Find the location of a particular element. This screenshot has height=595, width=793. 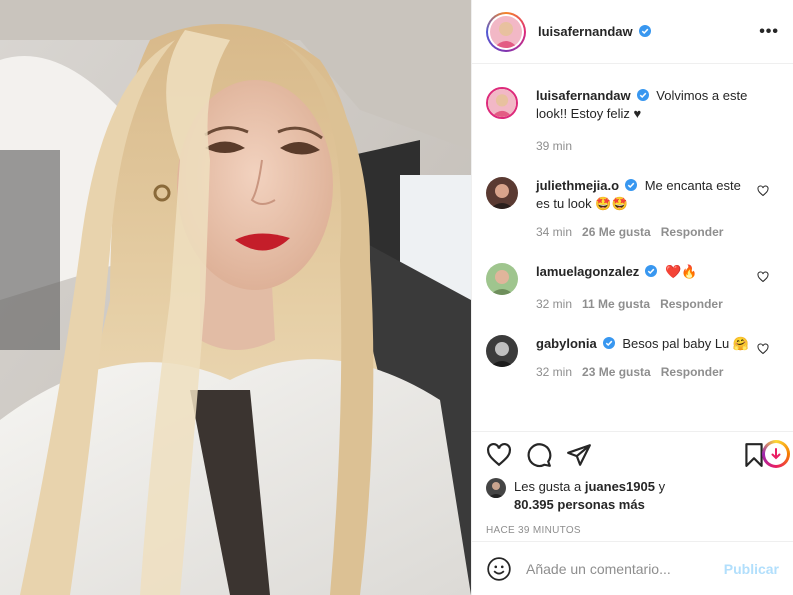

comment-text: Besos pal baby Lu 🤗 is located at coordinates (686, 343).